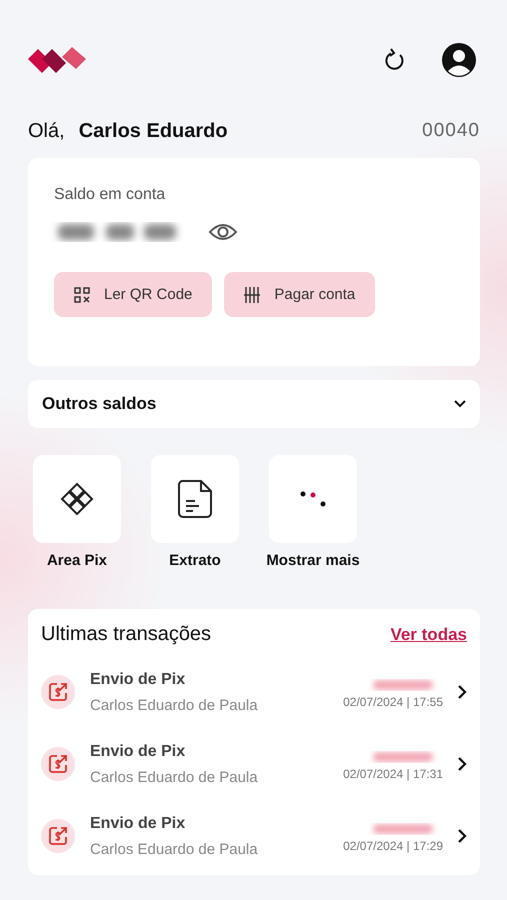  I want to click on logo-icon, so click(57, 60).